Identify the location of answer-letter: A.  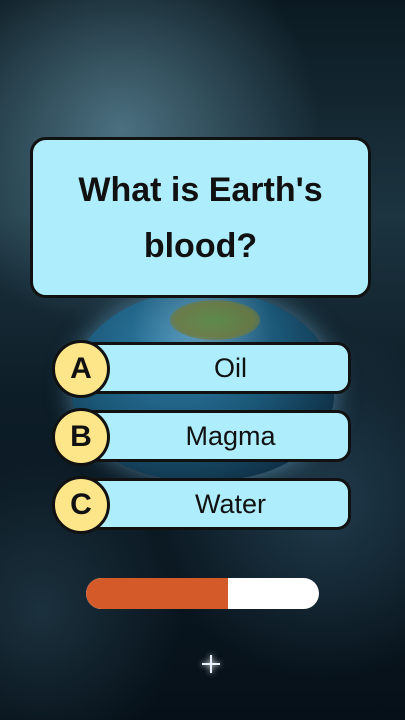
(81, 368).